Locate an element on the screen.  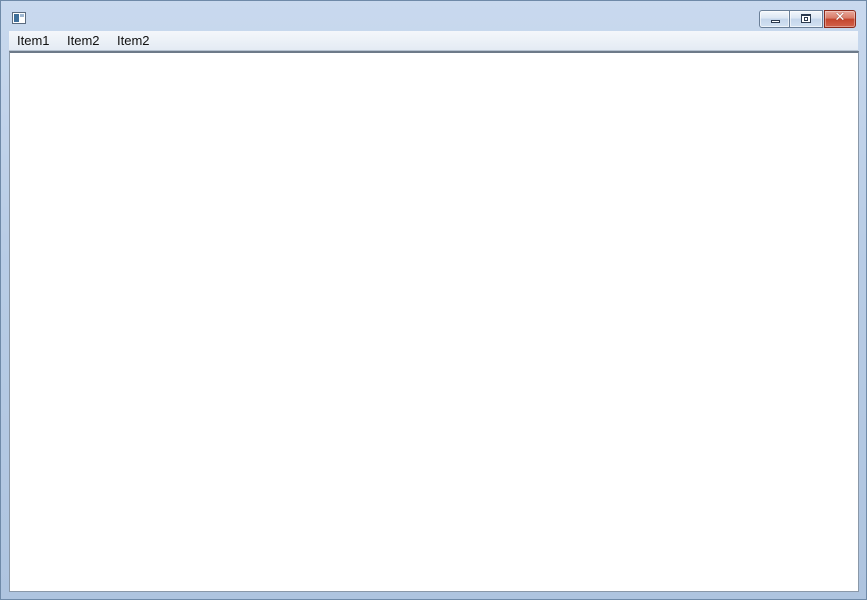
menu-item-item2: Item2 is located at coordinates (83, 40).